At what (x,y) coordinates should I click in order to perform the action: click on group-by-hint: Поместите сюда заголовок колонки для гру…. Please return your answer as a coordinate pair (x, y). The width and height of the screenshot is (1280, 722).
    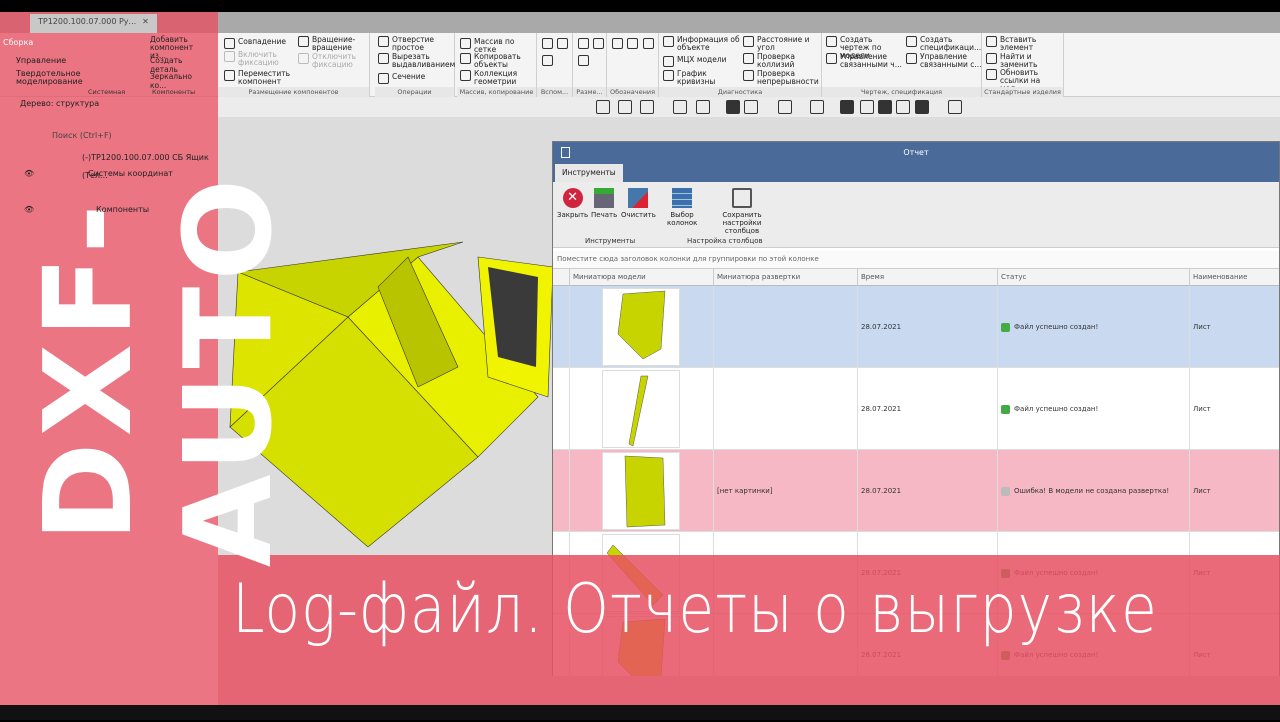
    Looking at the image, I should click on (916, 260).